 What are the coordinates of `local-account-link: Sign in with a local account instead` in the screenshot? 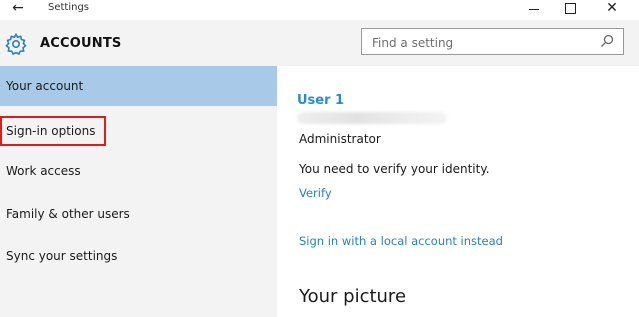 It's located at (401, 241).